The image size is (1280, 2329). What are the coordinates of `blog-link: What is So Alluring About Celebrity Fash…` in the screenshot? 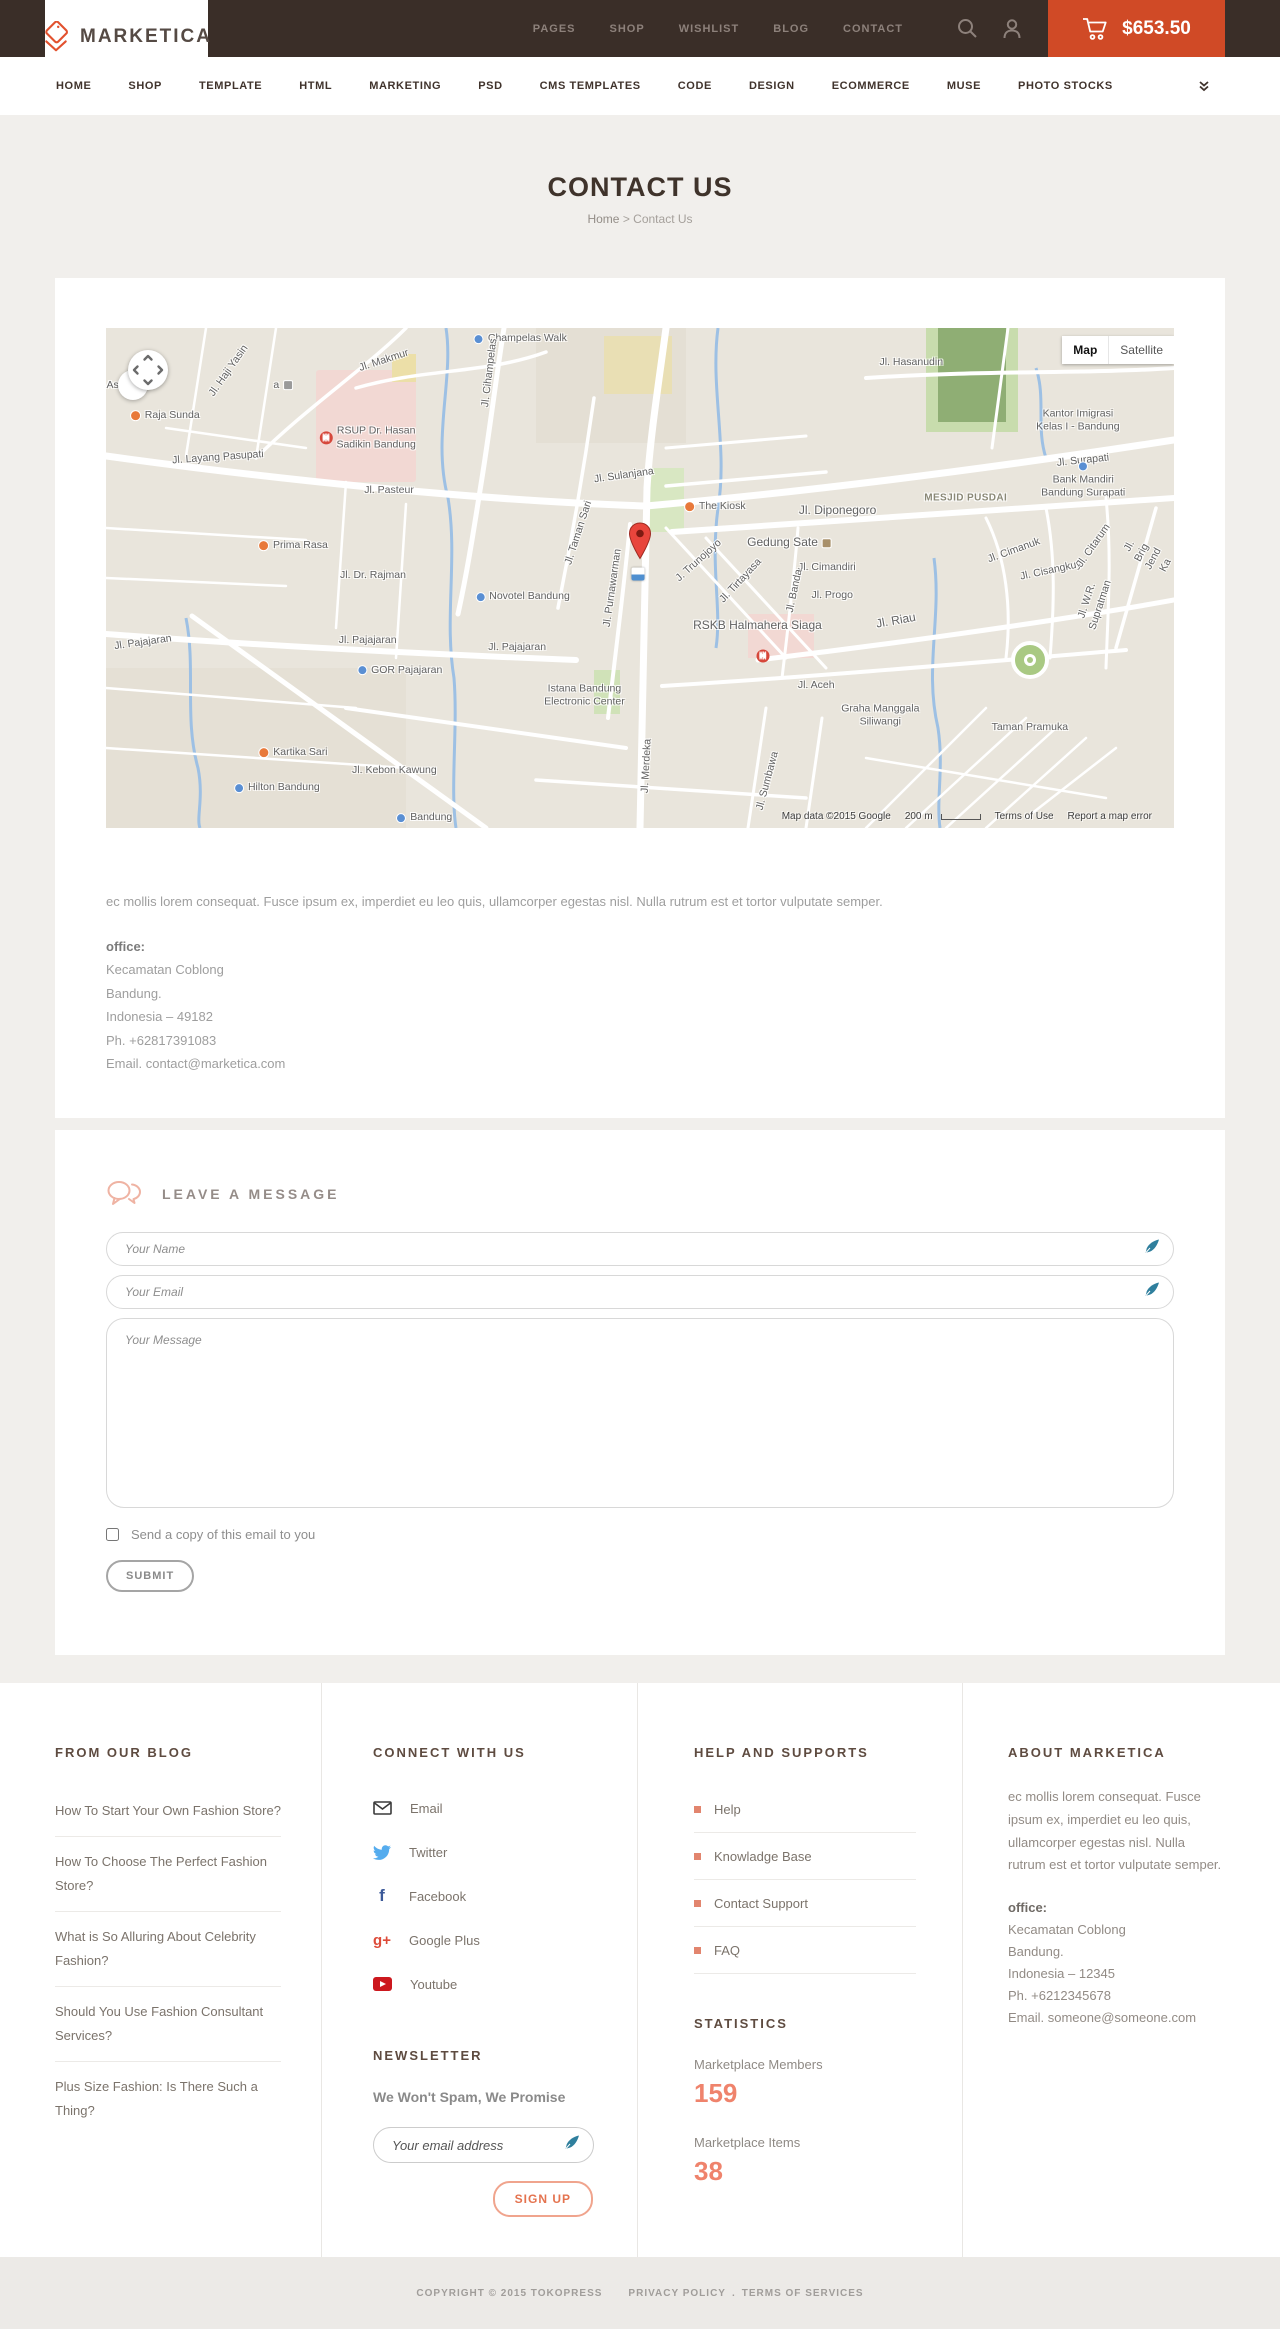 It's located at (168, 1950).